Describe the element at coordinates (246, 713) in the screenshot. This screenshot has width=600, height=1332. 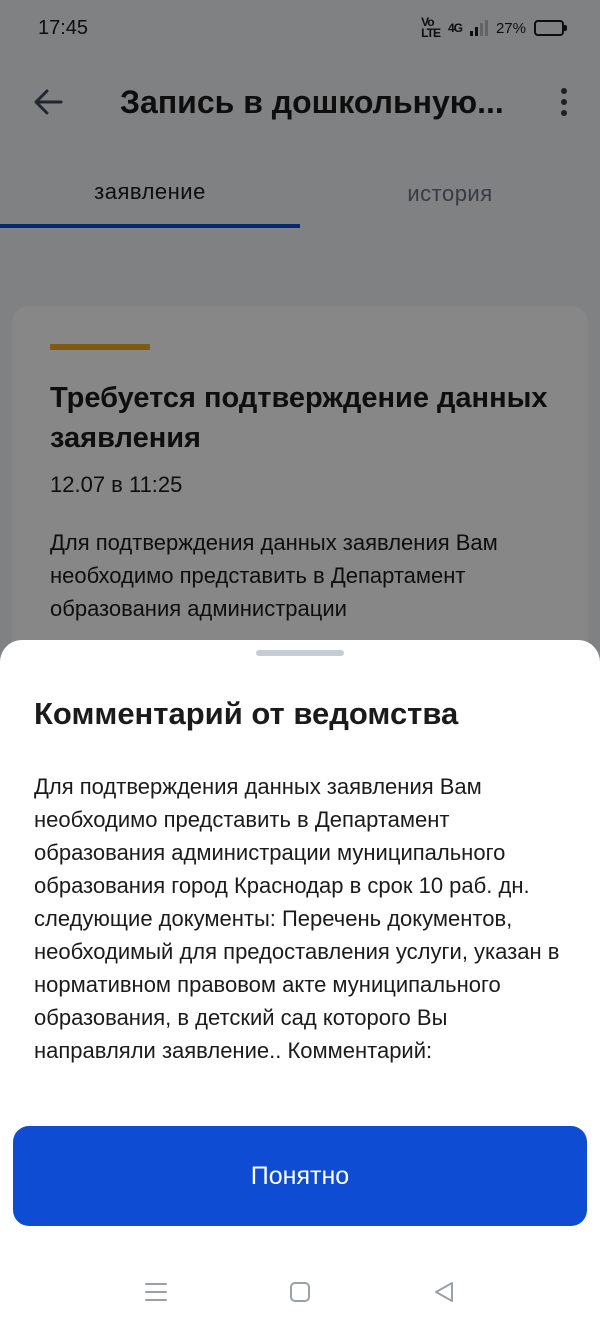
I see `sheet-title: Комментарий от ведомства` at that location.